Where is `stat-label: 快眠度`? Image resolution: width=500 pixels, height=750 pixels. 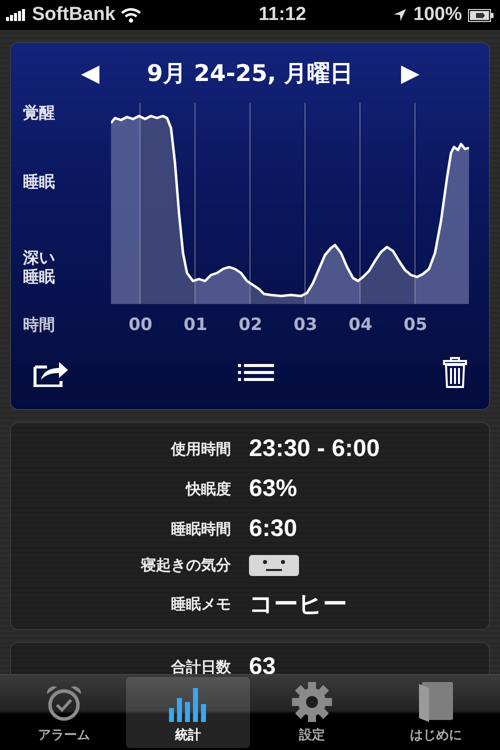
stat-label: 快眠度 is located at coordinates (208, 489).